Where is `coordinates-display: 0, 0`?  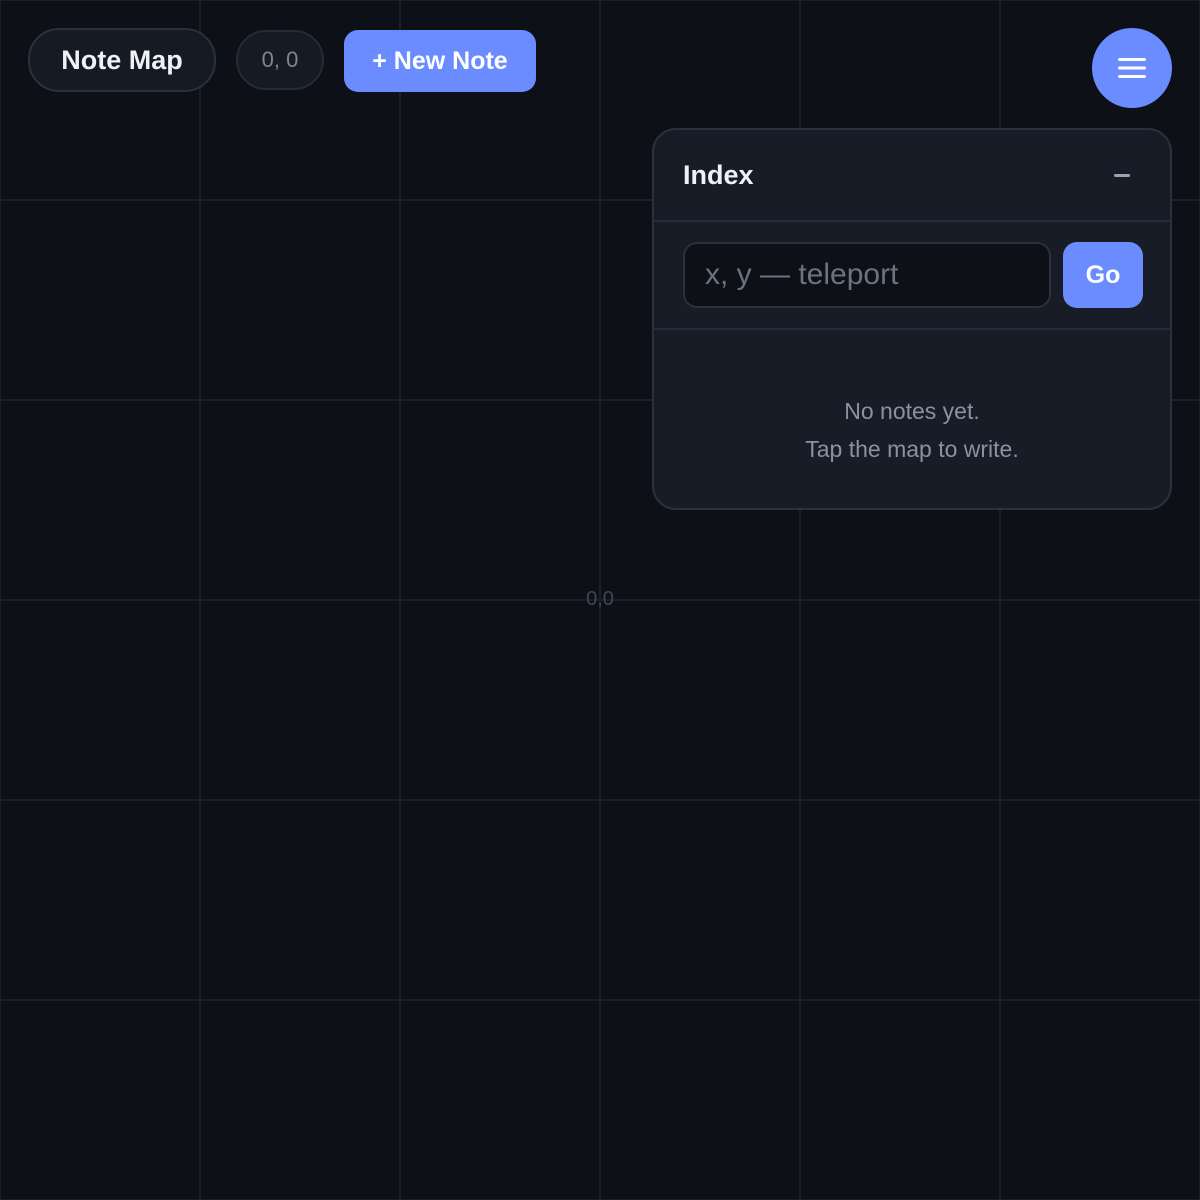 coordinates-display: 0, 0 is located at coordinates (280, 60).